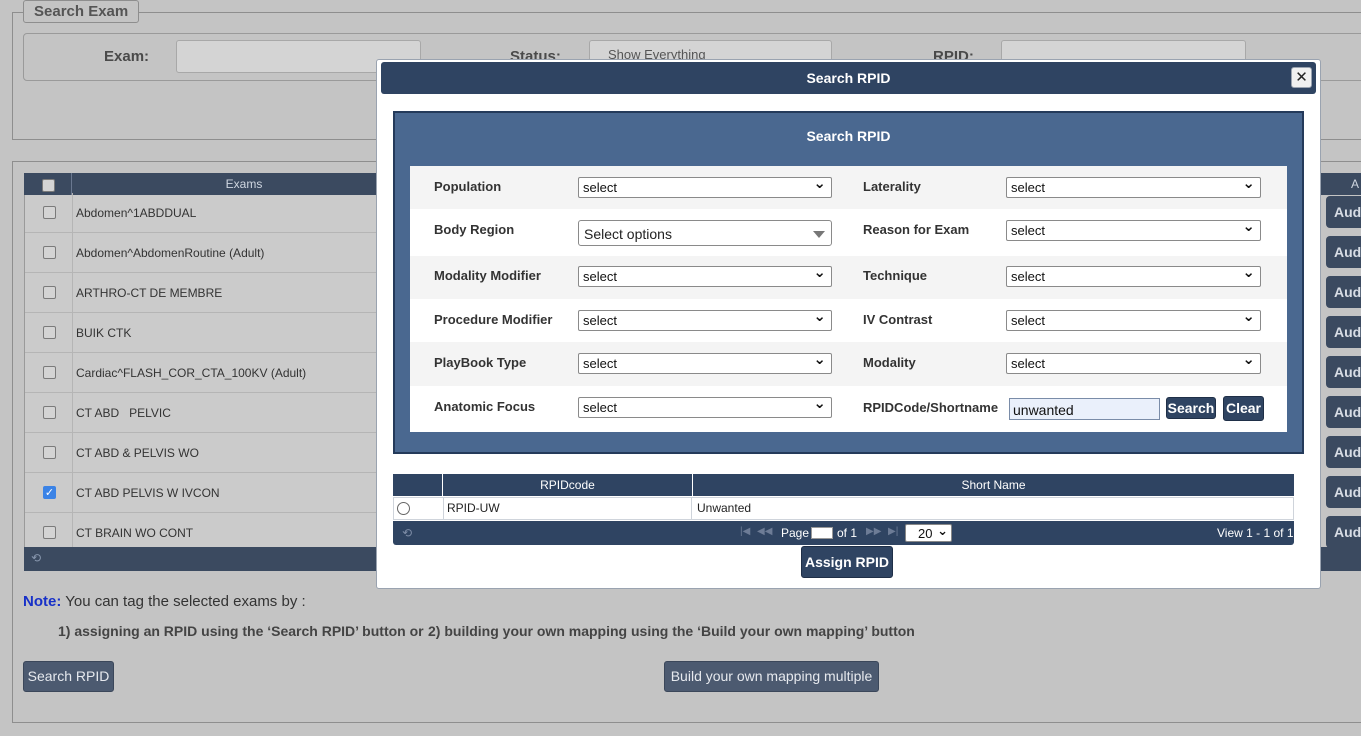  What do you see at coordinates (916, 229) in the screenshot?
I see `reason-label: Reason for Exam` at bounding box center [916, 229].